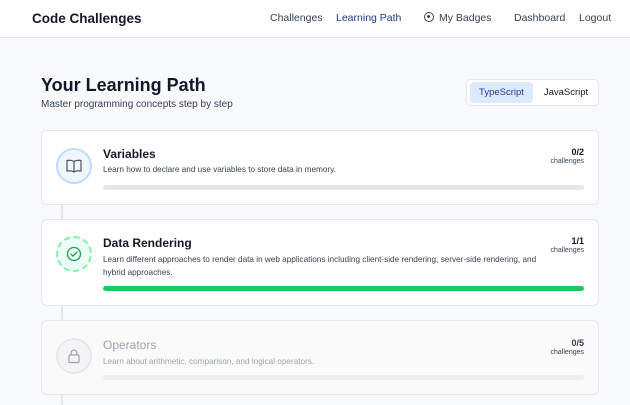 The width and height of the screenshot is (630, 405). What do you see at coordinates (129, 154) in the screenshot?
I see `module-title: Variables` at bounding box center [129, 154].